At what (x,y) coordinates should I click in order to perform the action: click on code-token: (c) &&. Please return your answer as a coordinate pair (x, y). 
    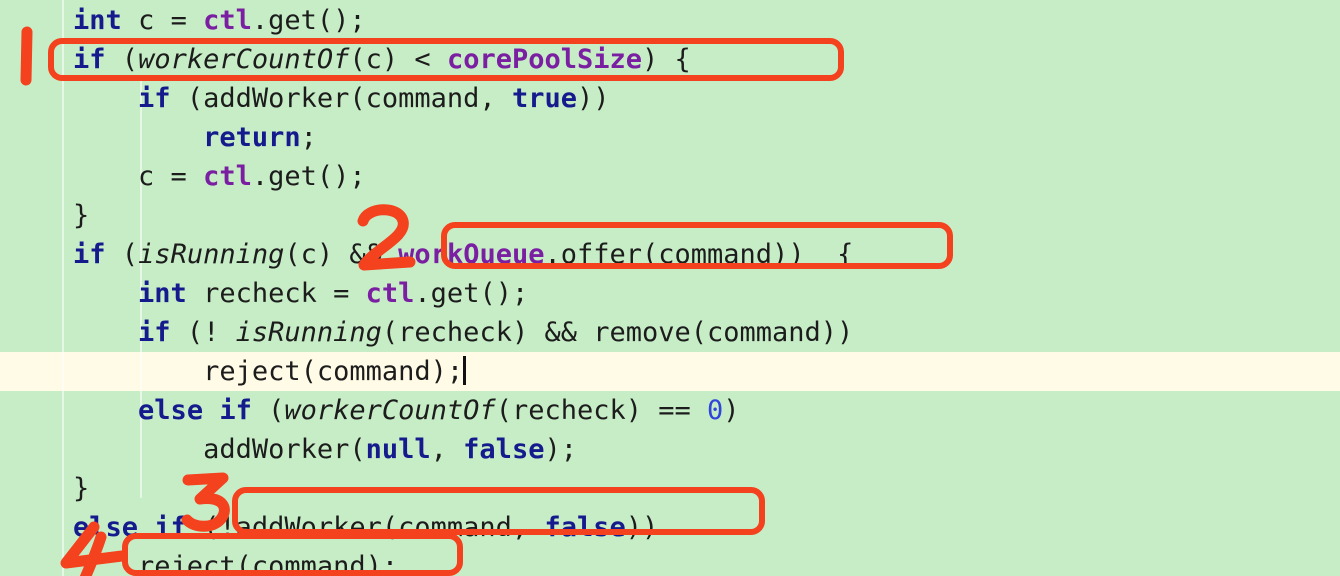
    Looking at the image, I should click on (341, 254).